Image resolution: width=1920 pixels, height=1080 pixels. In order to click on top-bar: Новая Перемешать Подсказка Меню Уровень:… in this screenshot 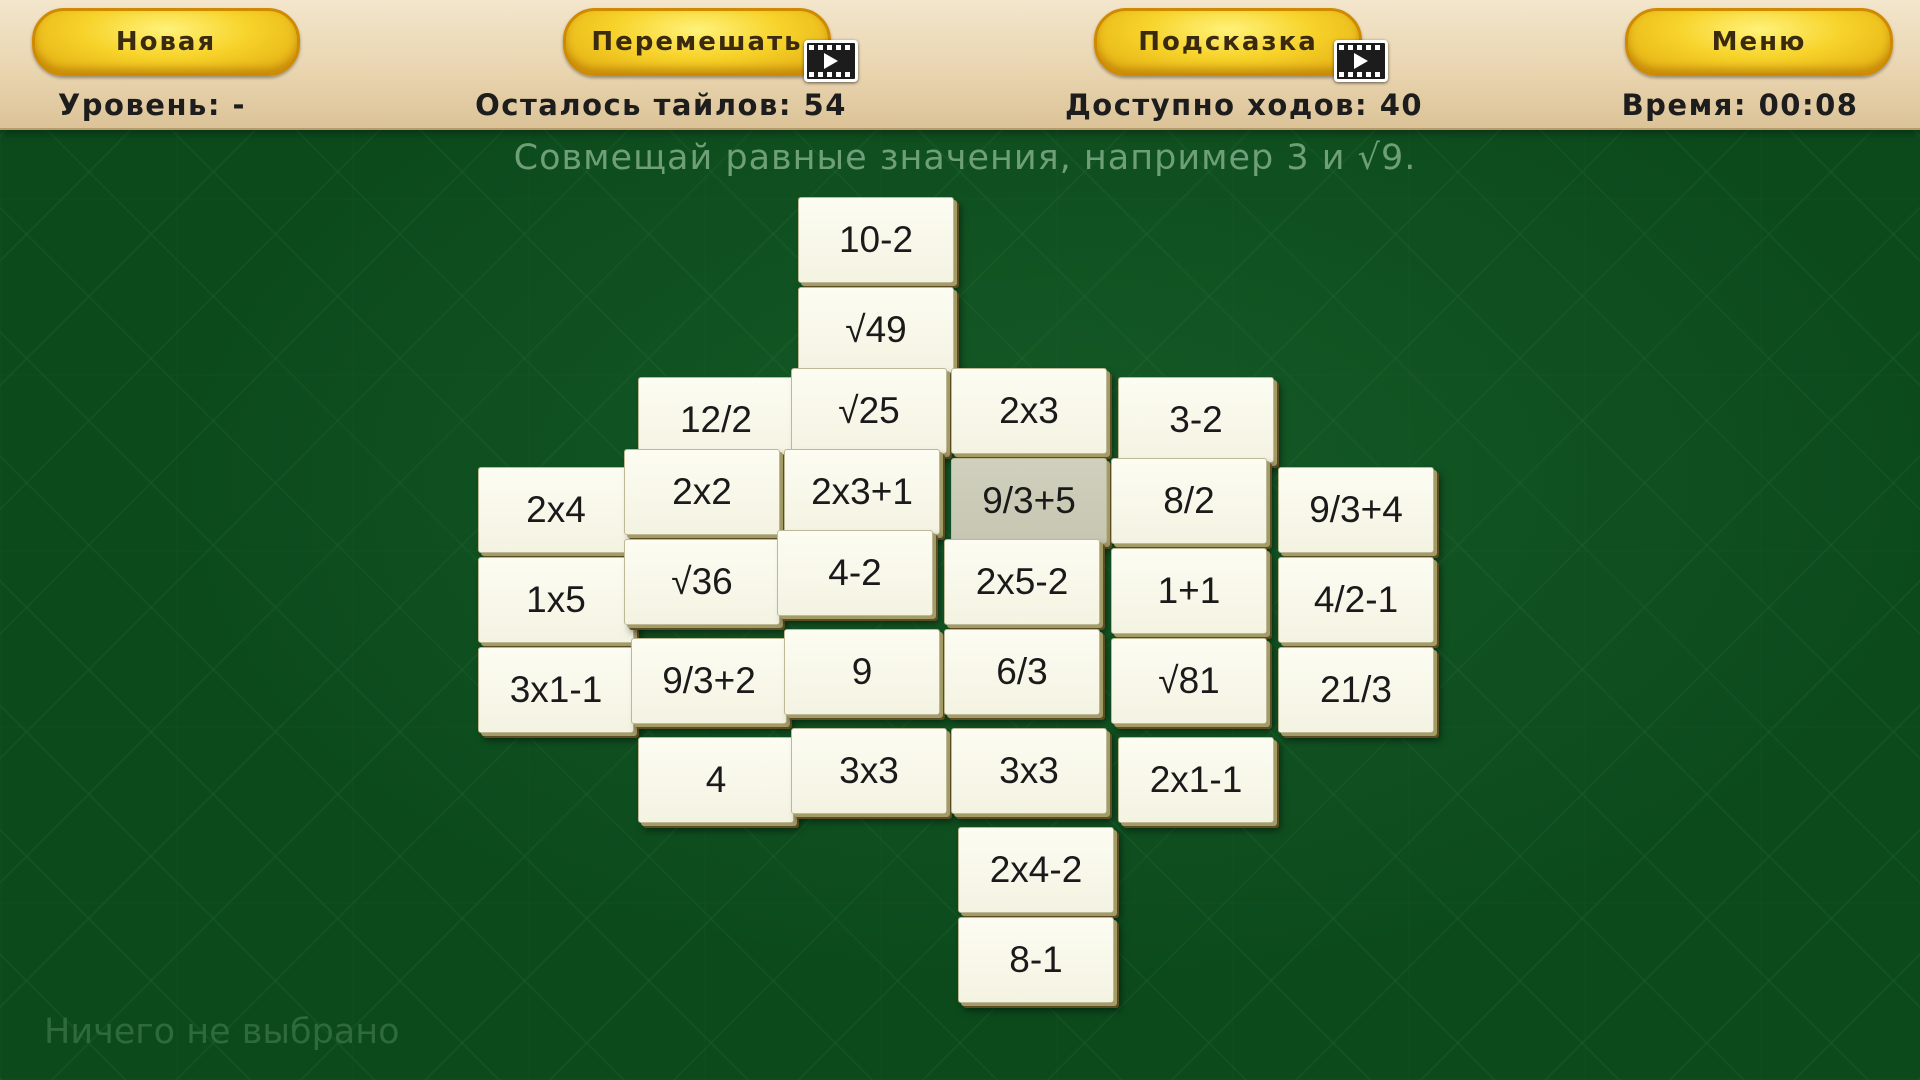, I will do `click(960, 65)`.